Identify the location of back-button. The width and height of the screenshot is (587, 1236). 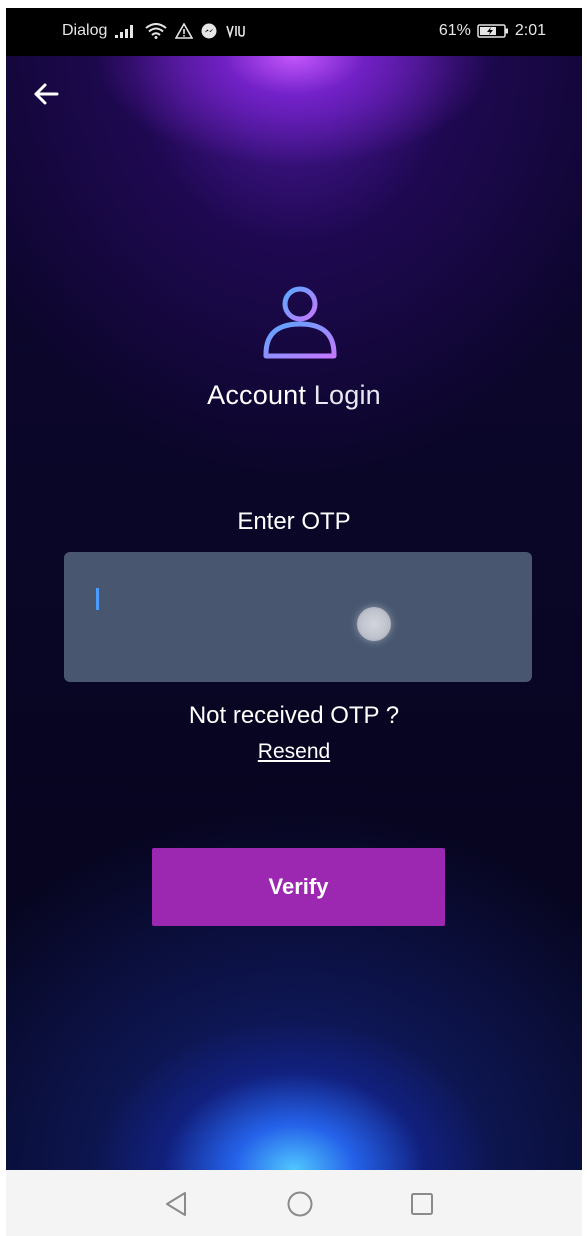
(46, 94).